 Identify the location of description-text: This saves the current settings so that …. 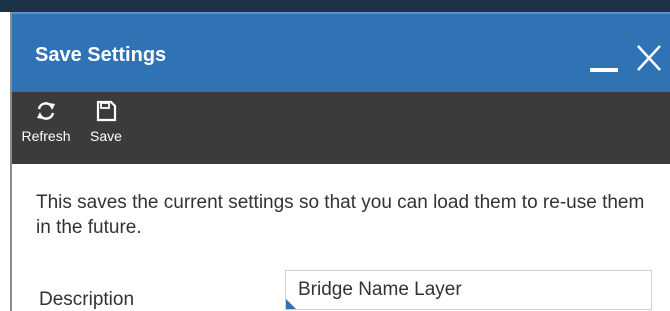
(340, 215).